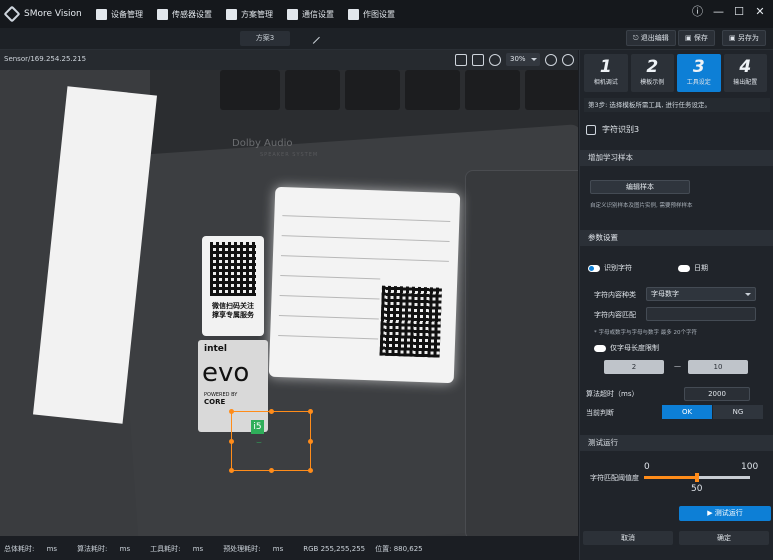 This screenshot has height=560, width=773. Describe the element at coordinates (654, 38) in the screenshot. I see `exit-edit-label: 退出编辑` at that location.